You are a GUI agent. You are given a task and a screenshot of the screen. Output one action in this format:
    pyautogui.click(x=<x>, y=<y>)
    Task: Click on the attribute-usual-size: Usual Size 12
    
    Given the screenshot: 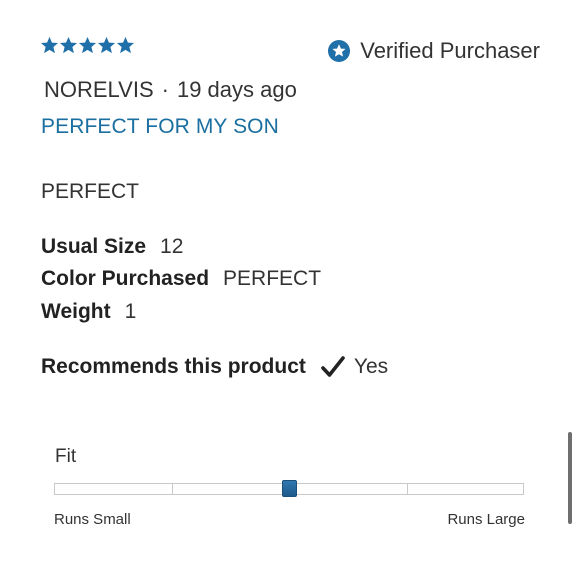 What is the action you would take?
    pyautogui.click(x=112, y=247)
    